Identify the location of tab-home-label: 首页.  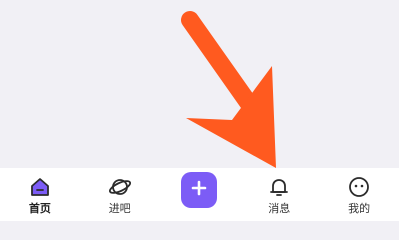
(39, 208).